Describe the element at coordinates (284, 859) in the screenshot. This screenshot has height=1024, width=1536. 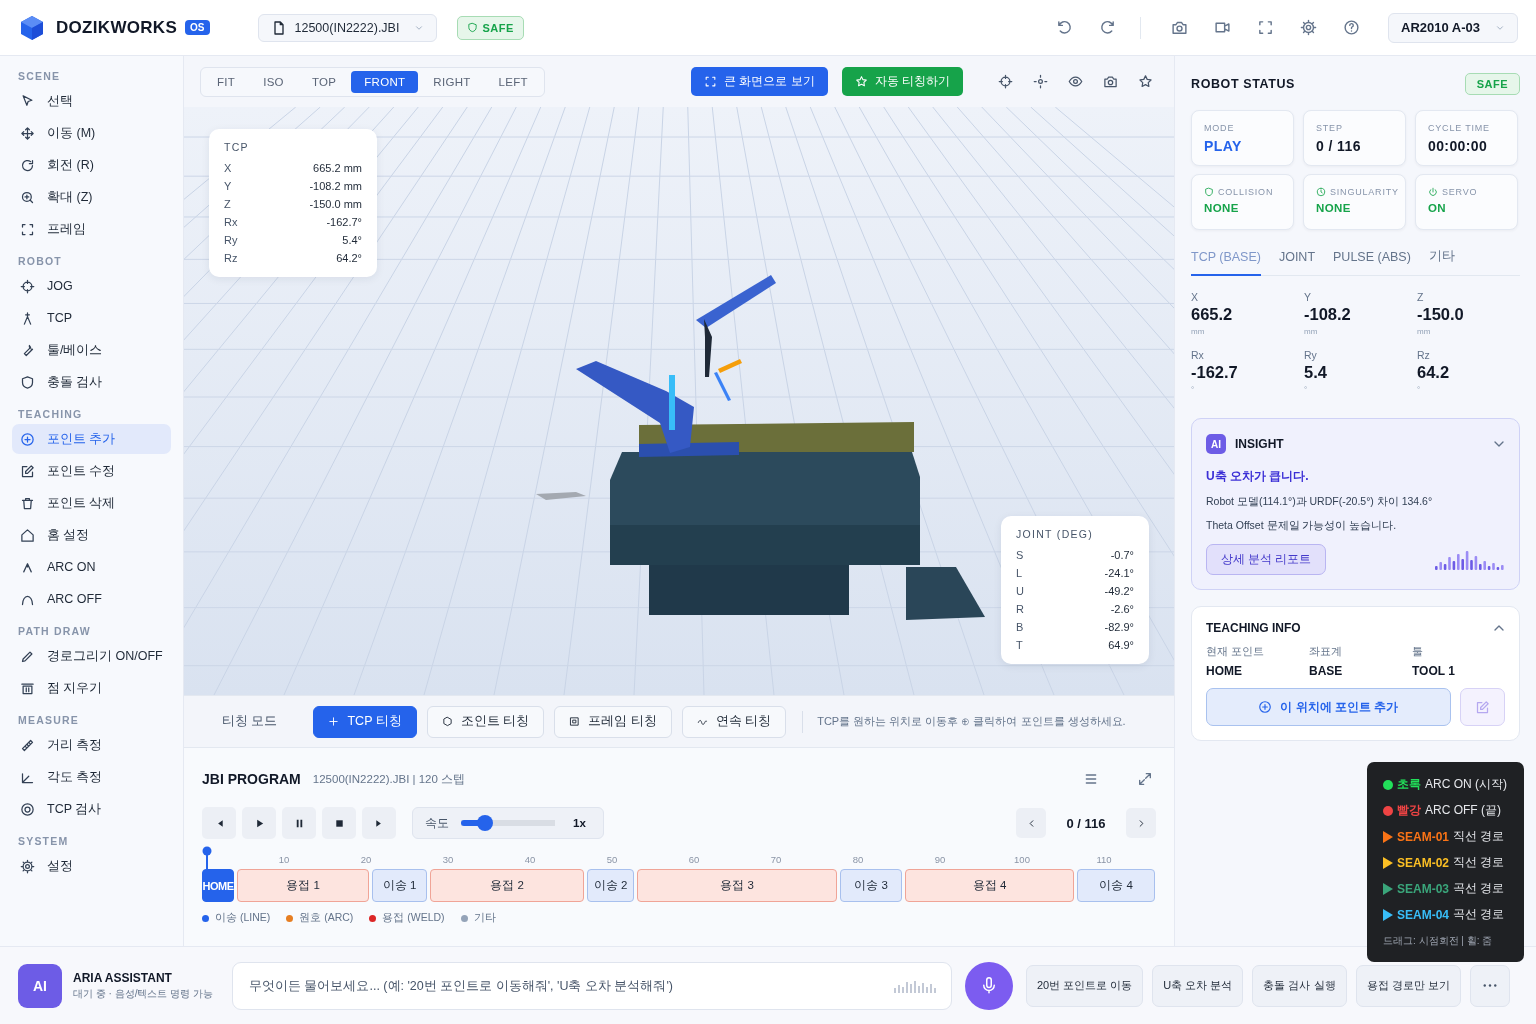
I see `tick-label: 10` at that location.